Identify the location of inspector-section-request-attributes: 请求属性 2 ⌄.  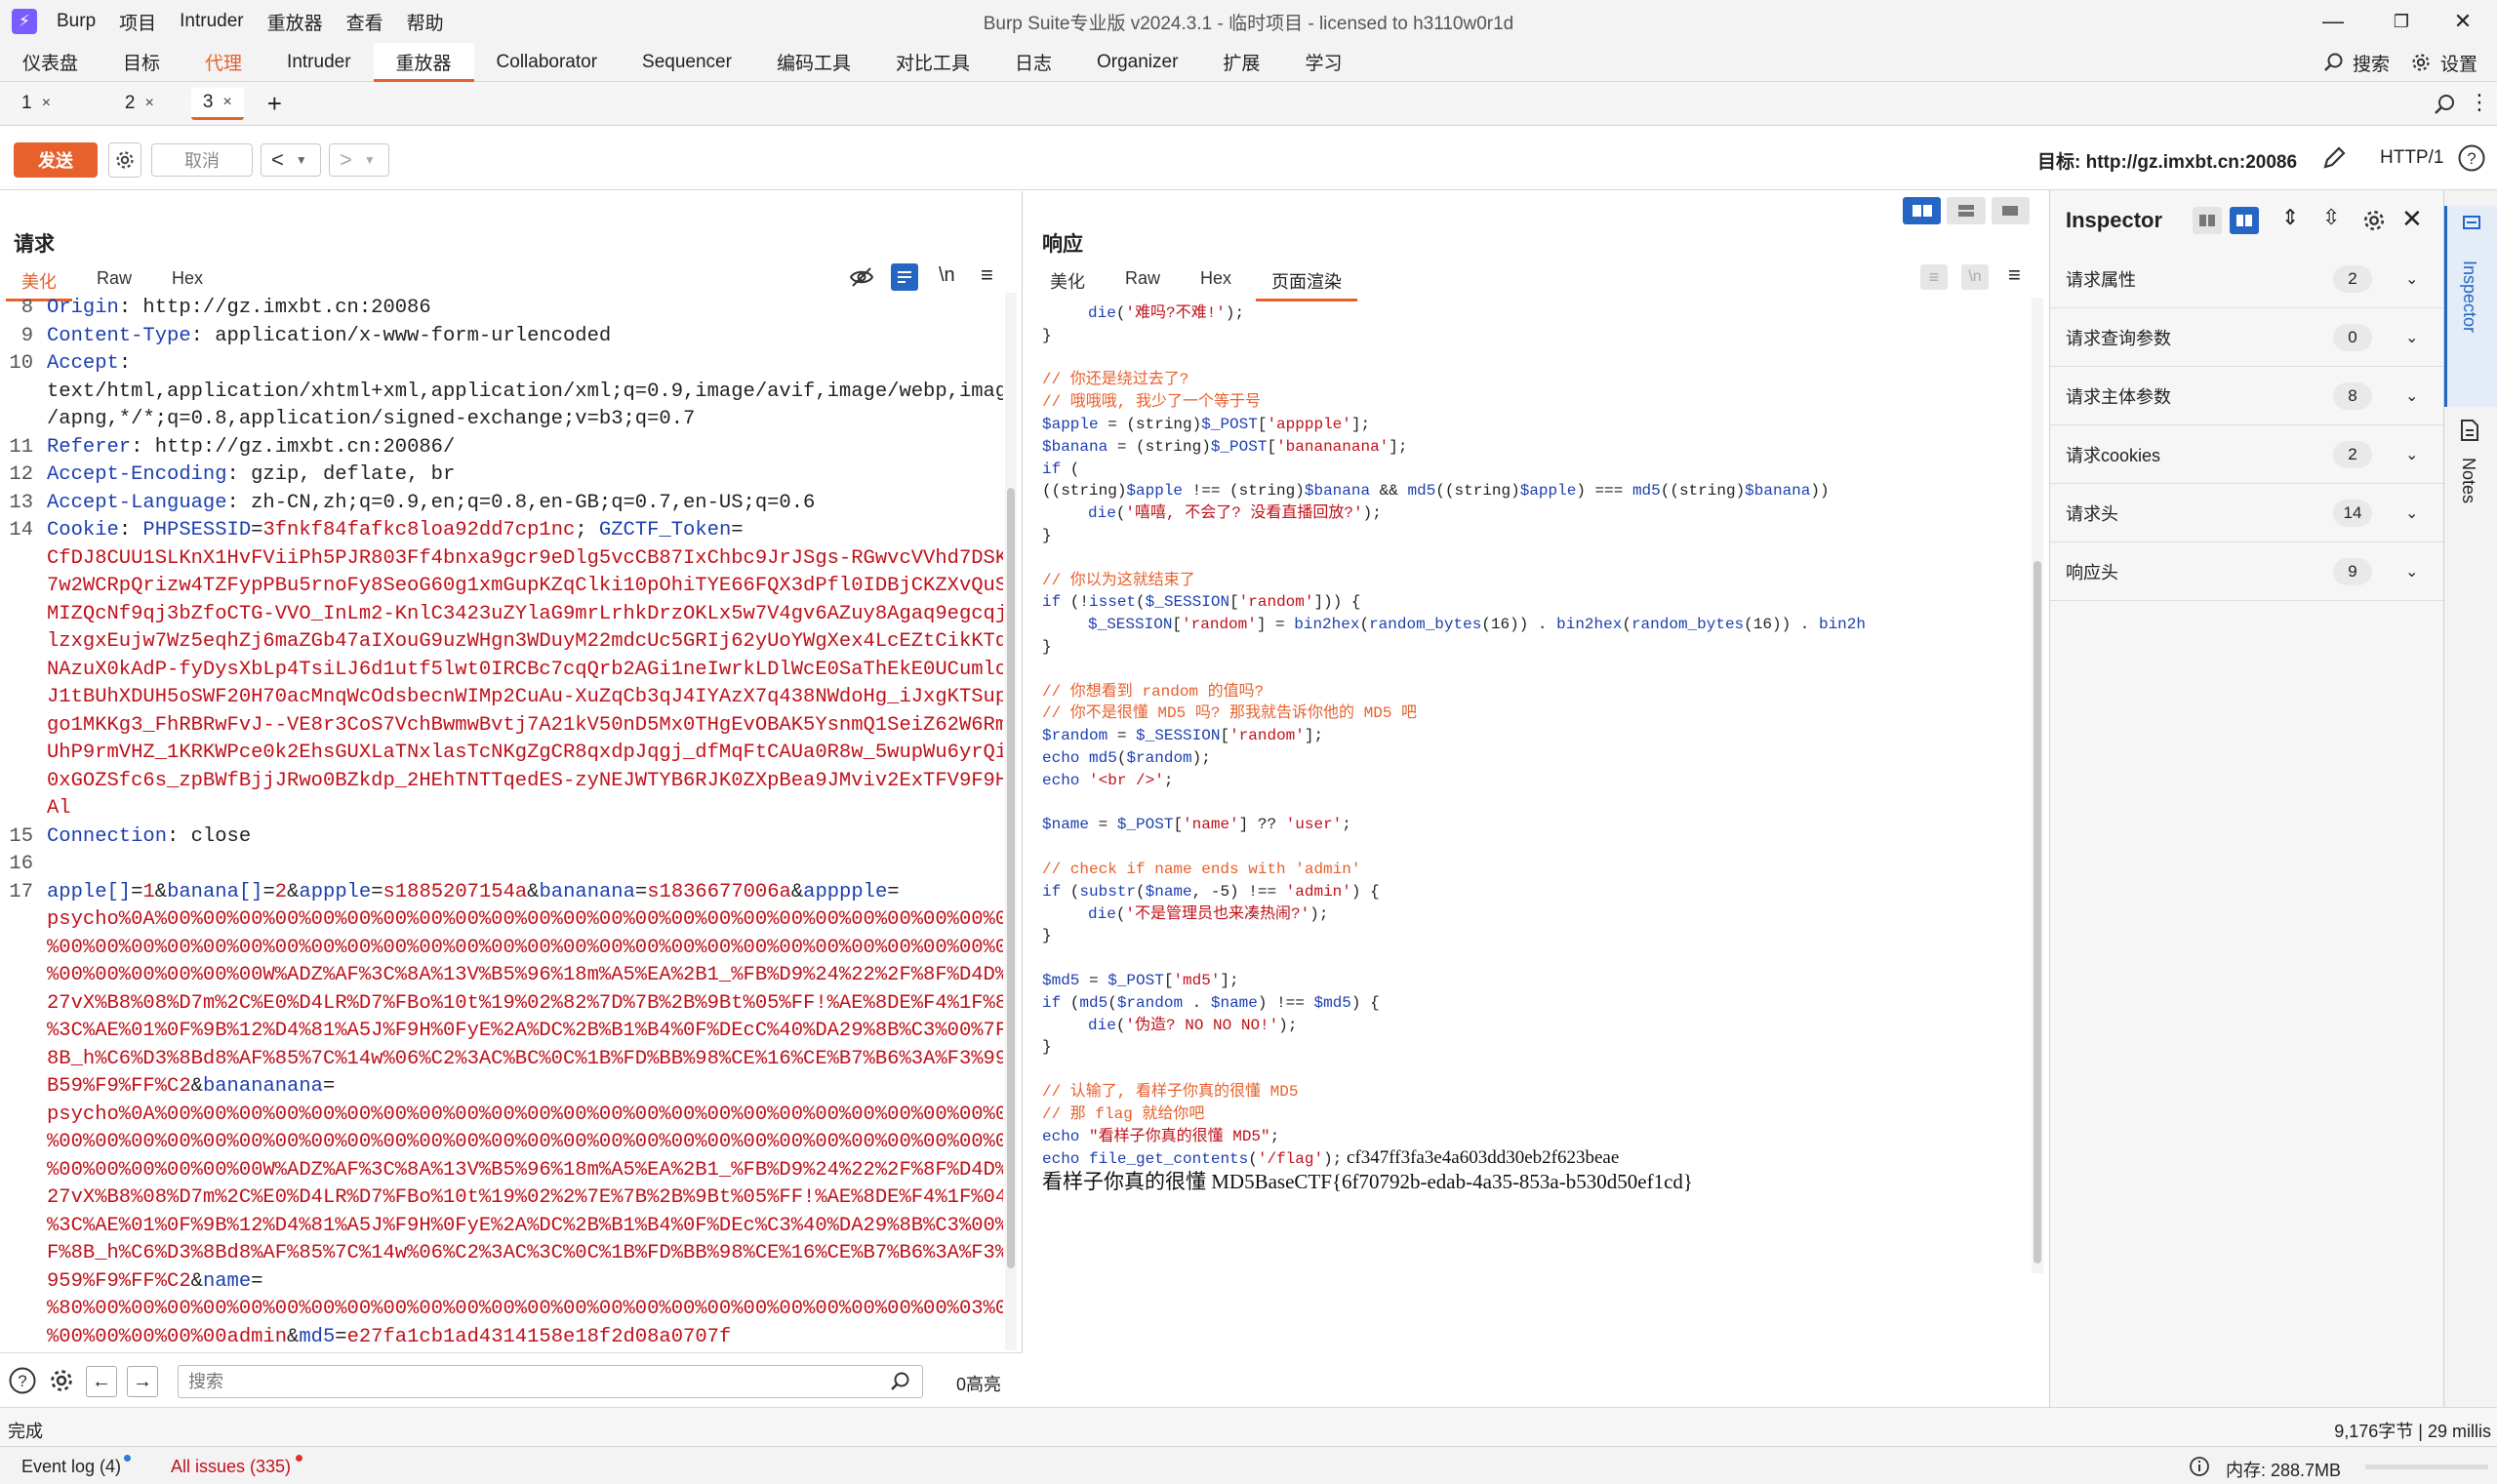
(2247, 279).